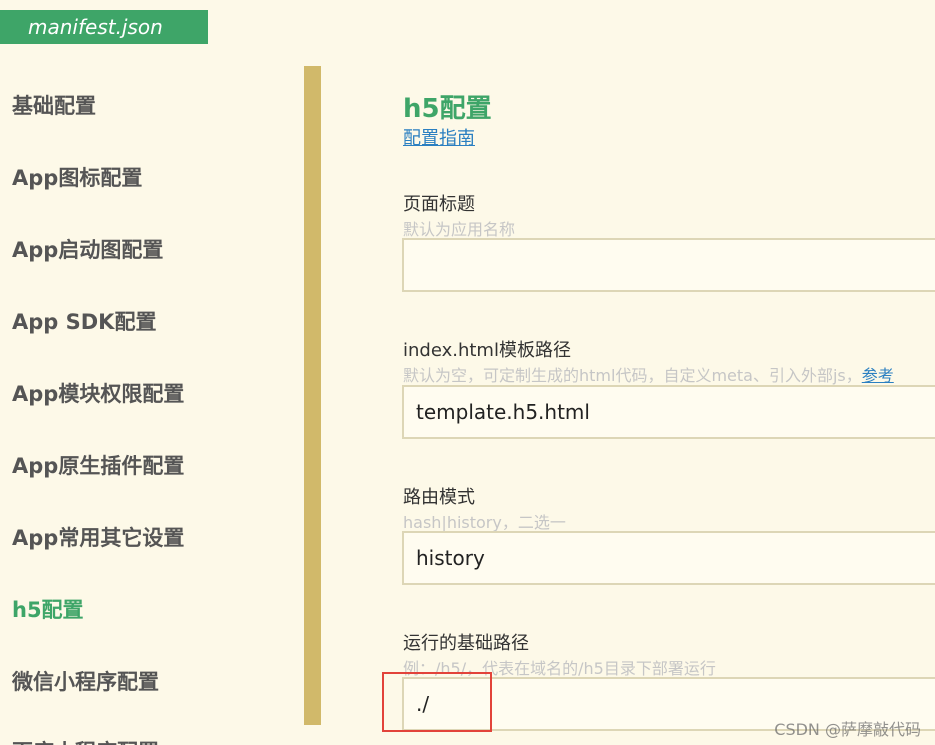  I want to click on router-mode-input, so click(668, 558).